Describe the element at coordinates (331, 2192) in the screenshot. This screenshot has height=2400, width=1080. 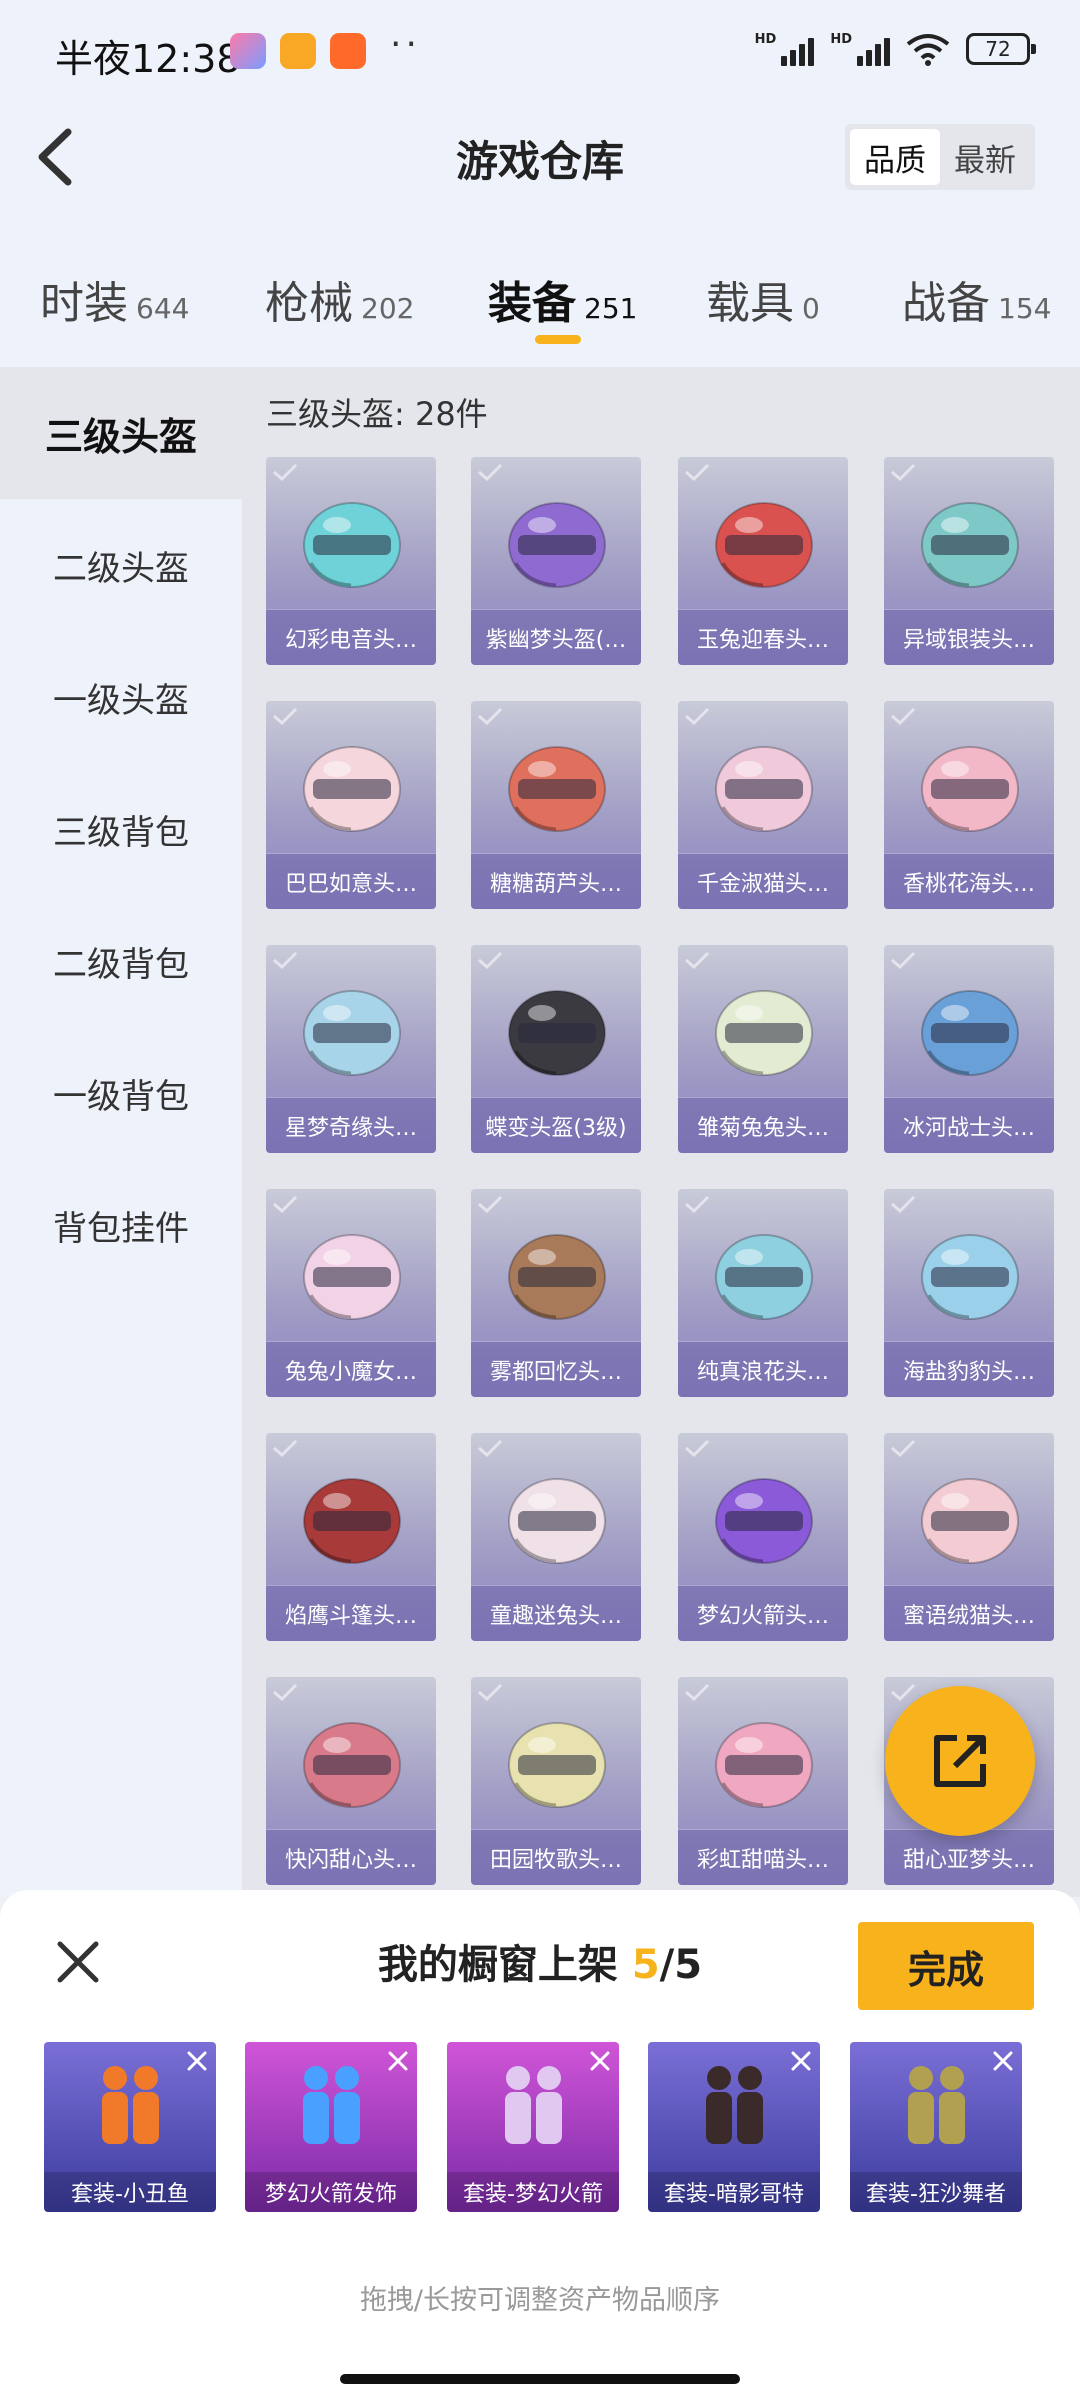
I see `showcase-item-name: 梦幻火箭发饰` at that location.